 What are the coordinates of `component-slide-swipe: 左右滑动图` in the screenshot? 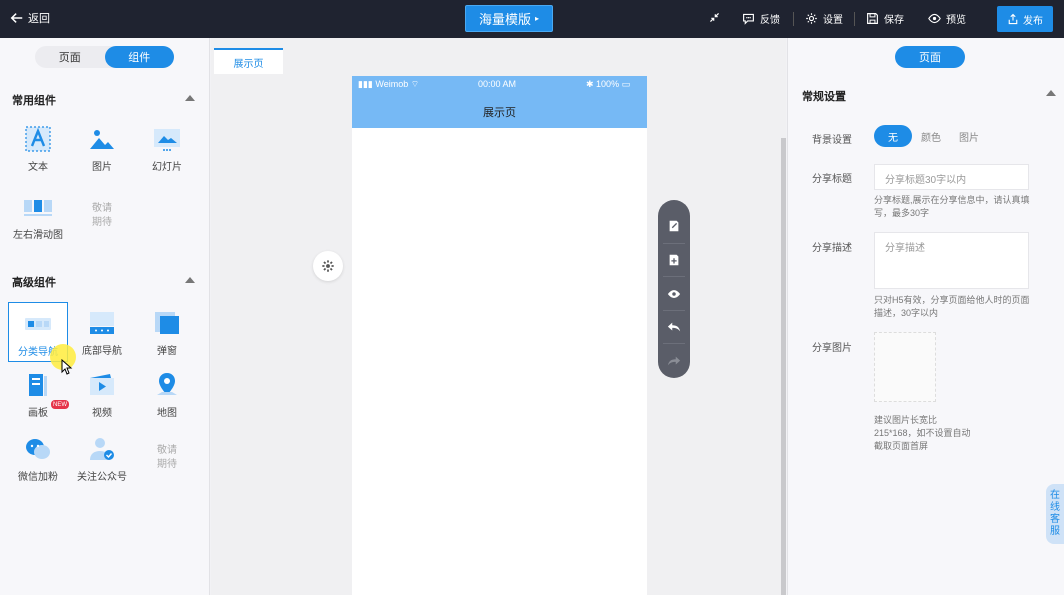 It's located at (38, 216).